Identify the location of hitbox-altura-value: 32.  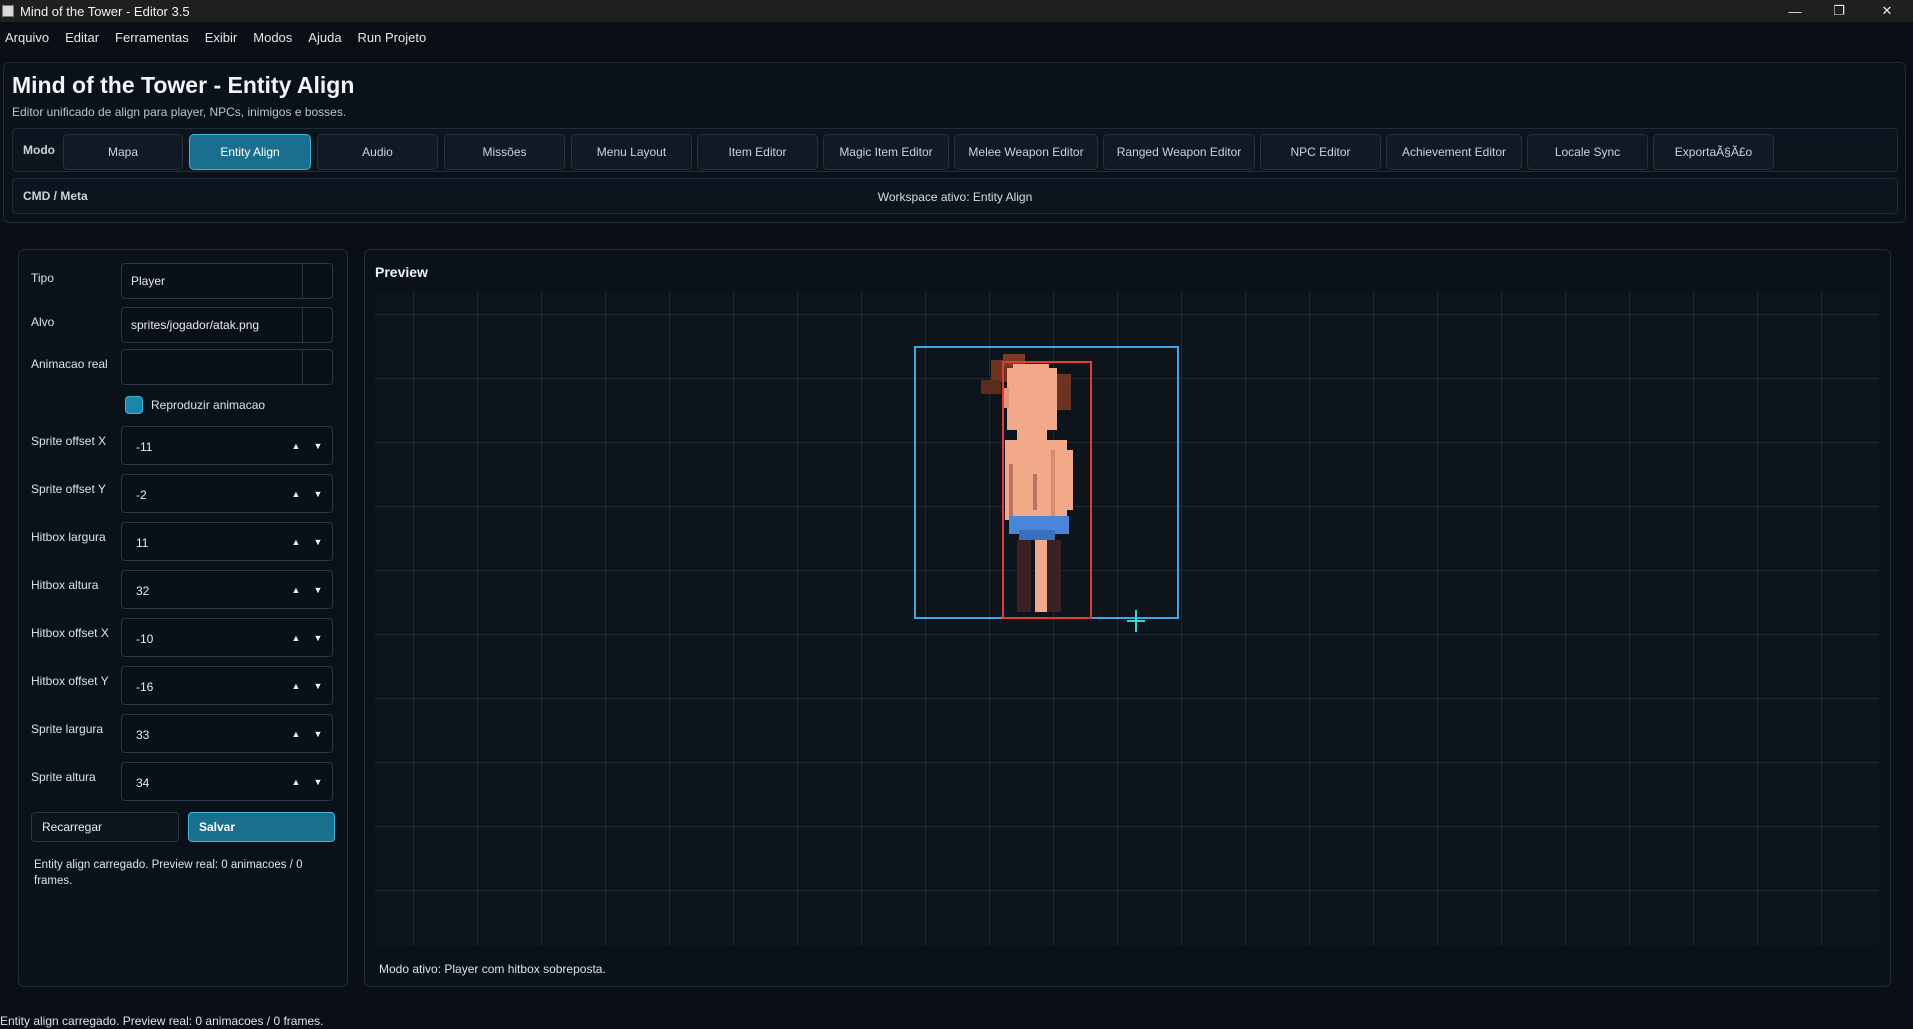
(142, 591).